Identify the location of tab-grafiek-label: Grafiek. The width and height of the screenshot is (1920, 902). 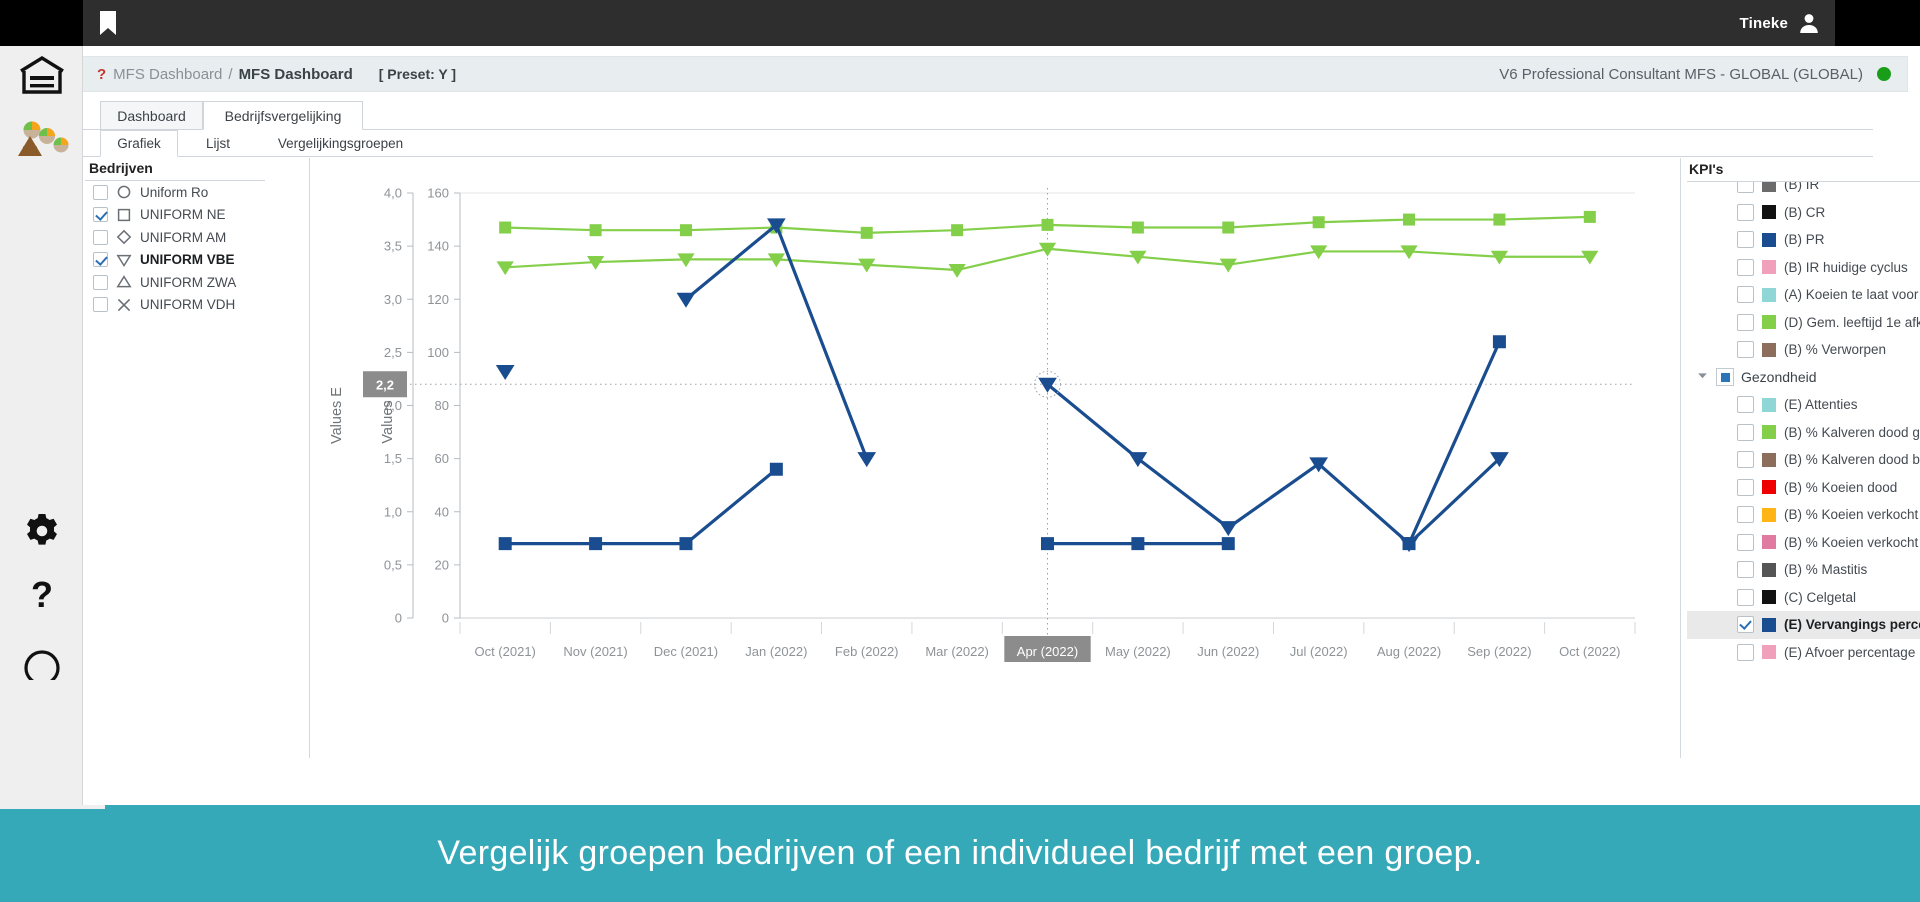
(139, 143).